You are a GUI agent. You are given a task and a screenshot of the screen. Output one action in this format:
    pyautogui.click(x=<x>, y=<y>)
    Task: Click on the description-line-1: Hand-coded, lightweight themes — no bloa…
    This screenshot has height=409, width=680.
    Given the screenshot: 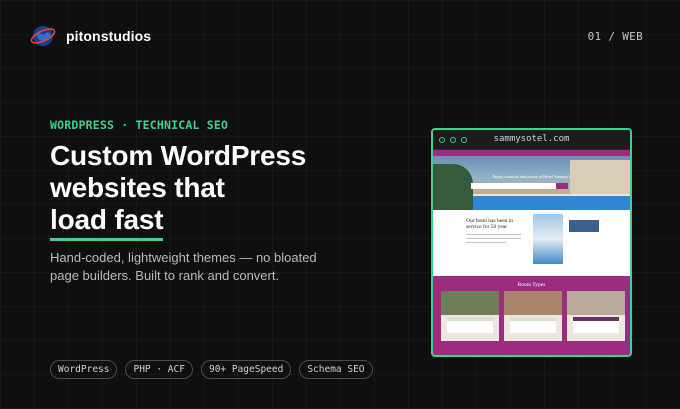 What is the action you would take?
    pyautogui.click(x=183, y=257)
    